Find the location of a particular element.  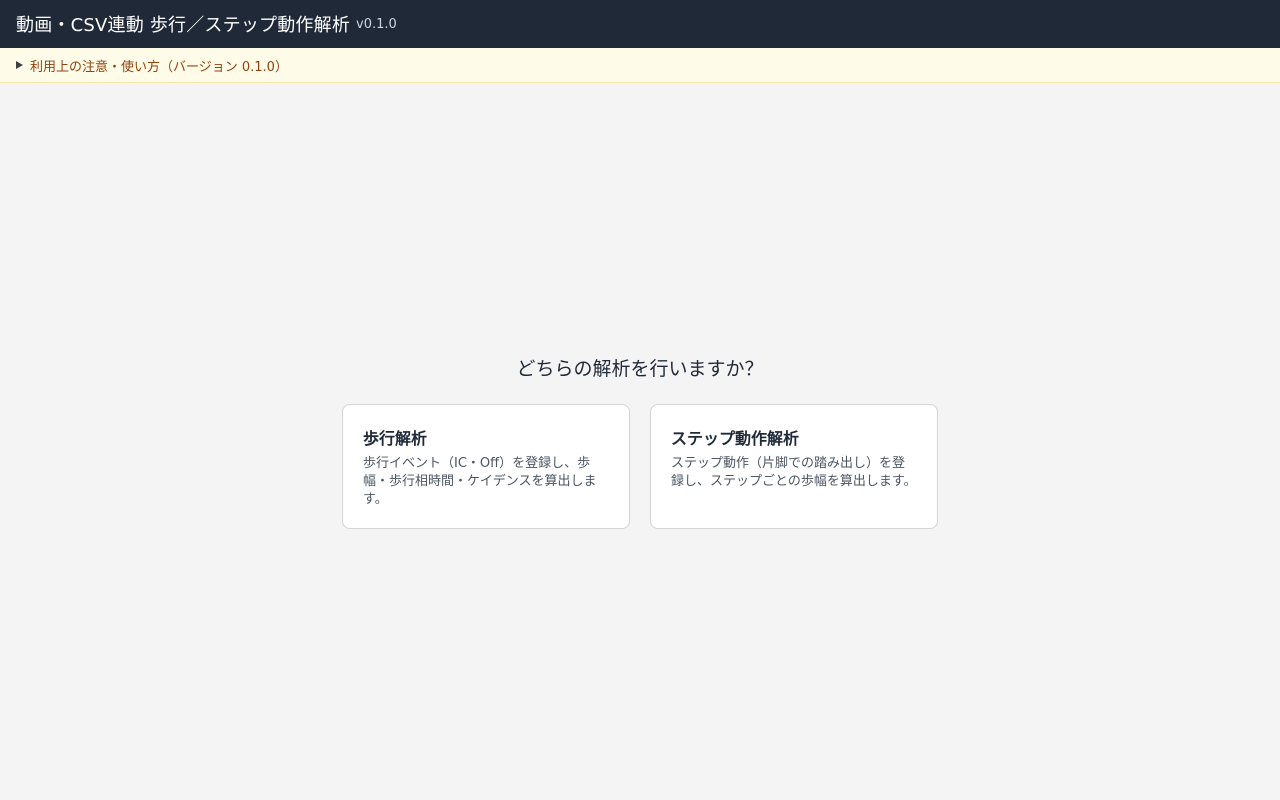

app-header: 動画・CSV連動 歩行／ステップ動作解析 v0.1.0 is located at coordinates (640, 24).